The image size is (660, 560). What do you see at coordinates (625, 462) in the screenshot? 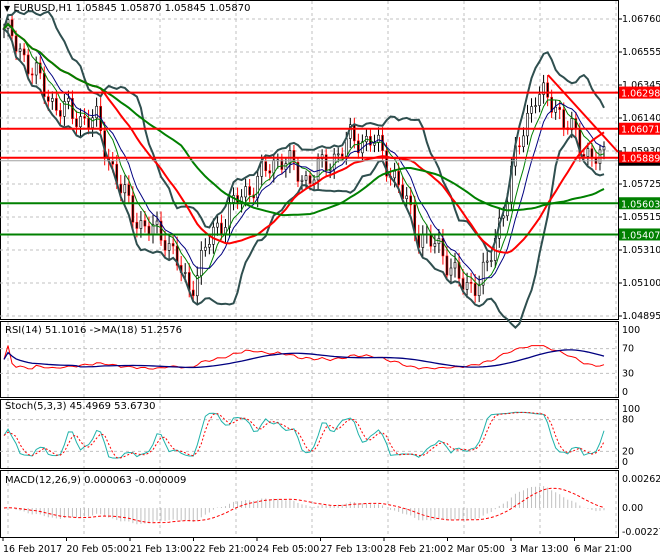
I see `stoch-axis-label: 0` at bounding box center [625, 462].